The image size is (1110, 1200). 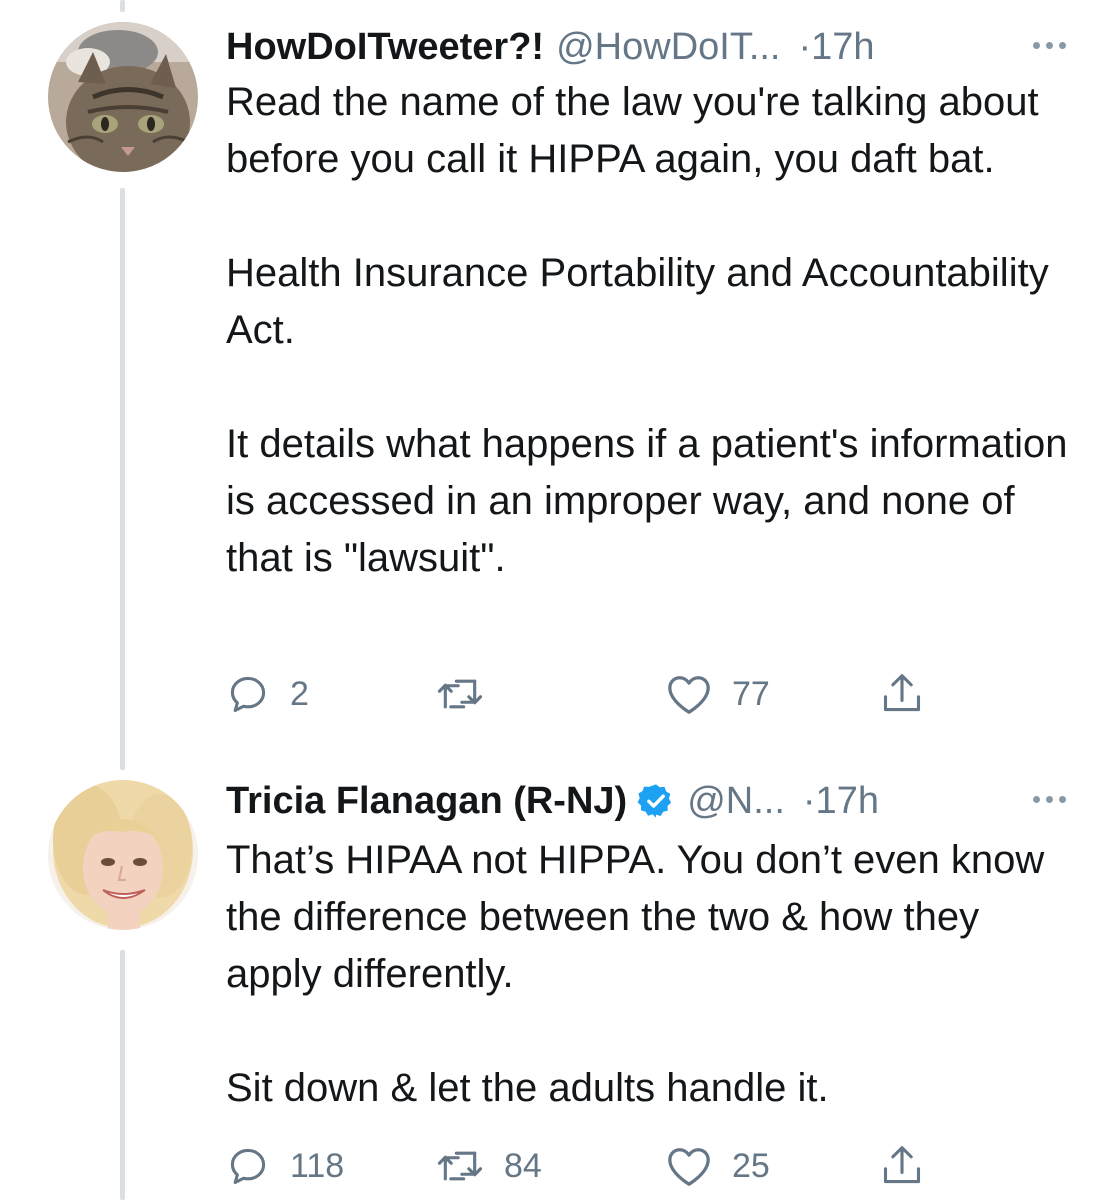 I want to click on tweet-header: Tricia Flanagan (R-NJ) @N... ·17h, so click(x=646, y=801).